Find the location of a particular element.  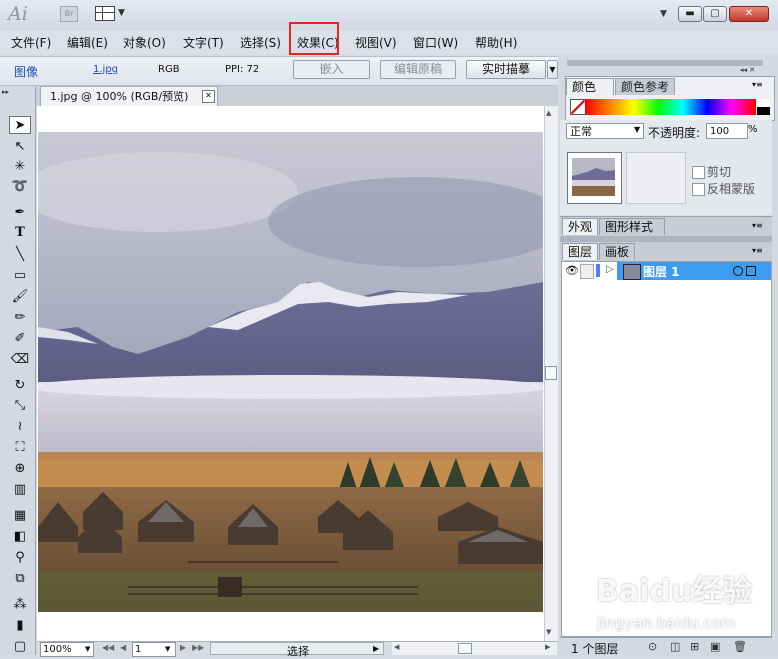

close-button: ✕ is located at coordinates (749, 14).